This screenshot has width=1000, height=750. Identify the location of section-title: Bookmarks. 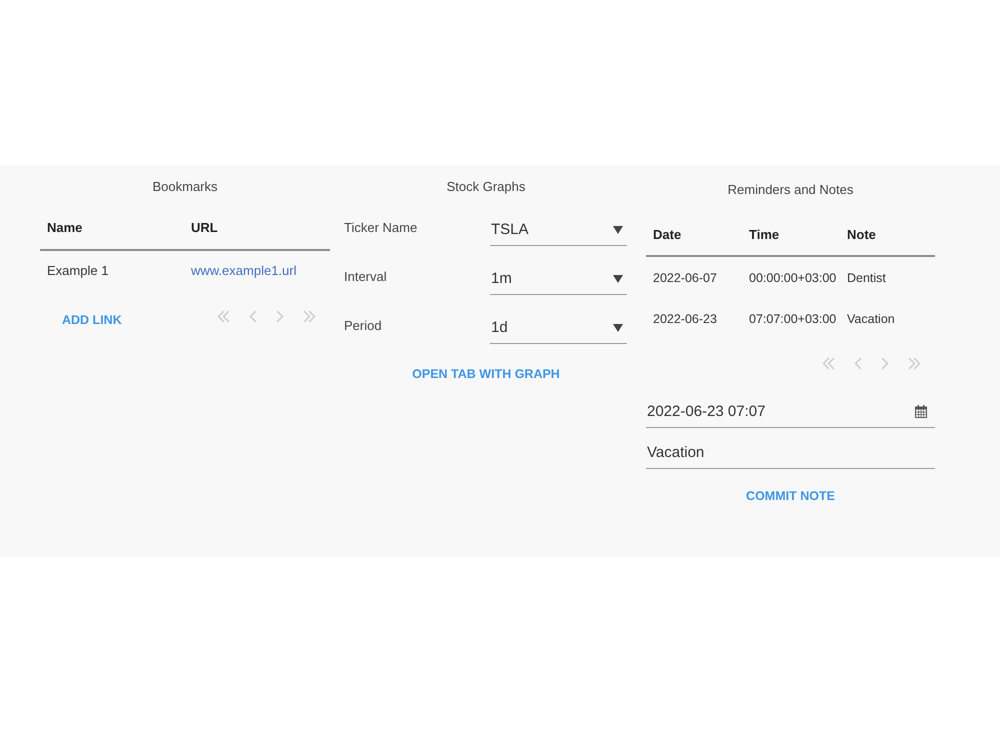
(185, 187).